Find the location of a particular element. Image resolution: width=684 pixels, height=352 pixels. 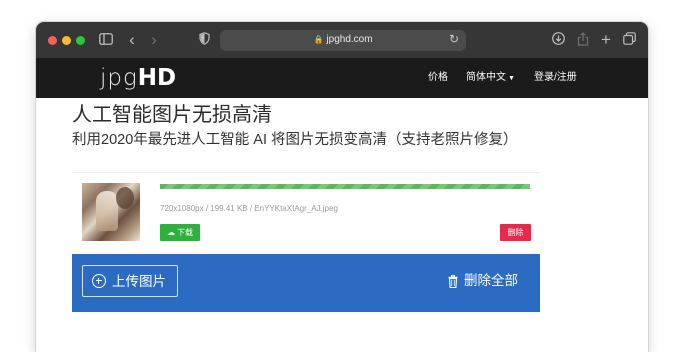

shield-icon is located at coordinates (204, 40).